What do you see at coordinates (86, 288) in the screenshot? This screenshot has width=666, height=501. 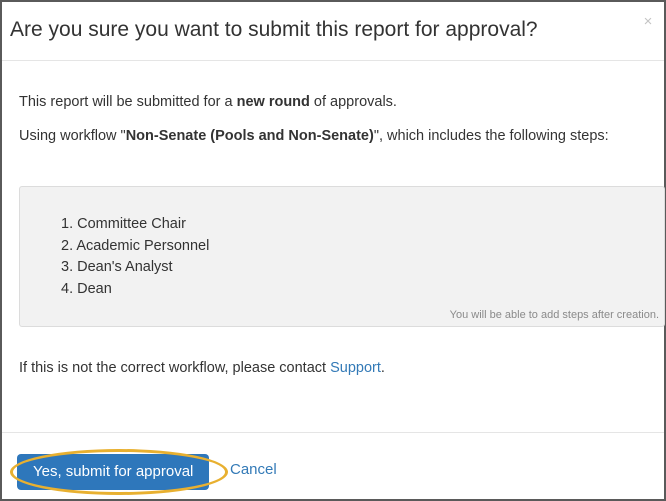 I see `workflow-step: 4. Dean` at bounding box center [86, 288].